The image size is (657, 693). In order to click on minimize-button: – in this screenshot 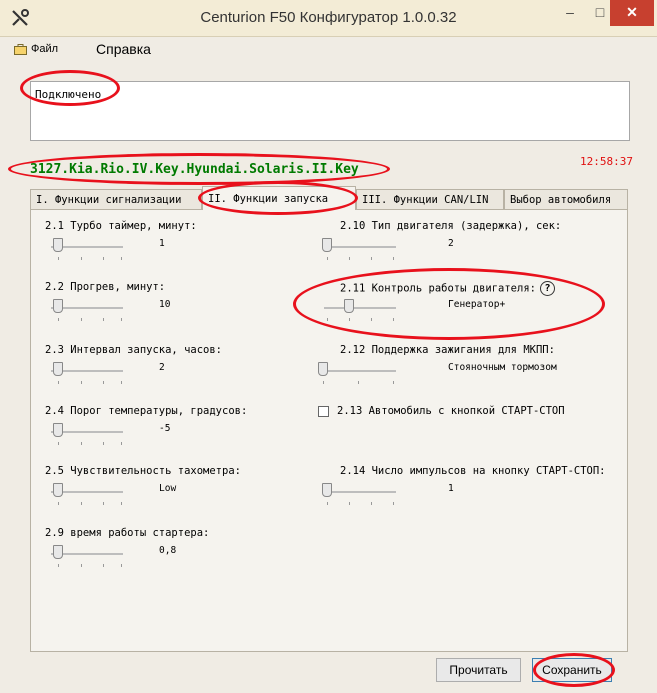, I will do `click(570, 13)`.